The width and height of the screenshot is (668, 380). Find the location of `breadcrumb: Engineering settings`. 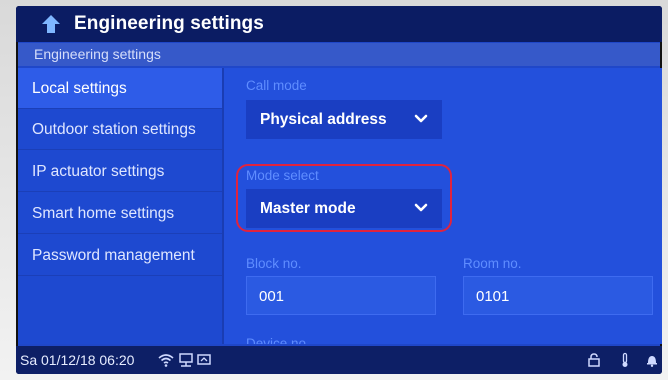

breadcrumb: Engineering settings is located at coordinates (339, 54).